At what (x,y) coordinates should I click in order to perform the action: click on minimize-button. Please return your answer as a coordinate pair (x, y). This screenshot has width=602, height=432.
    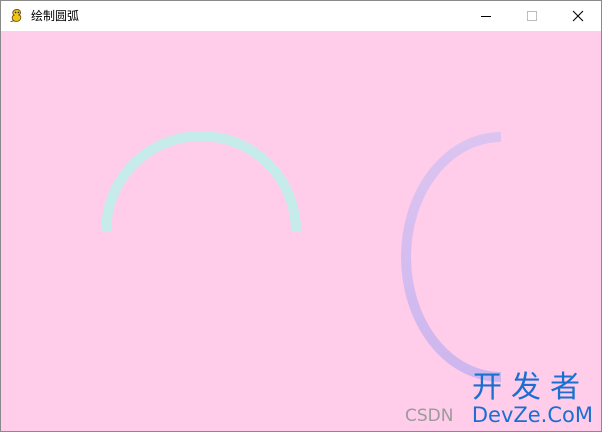
    Looking at the image, I should click on (486, 16).